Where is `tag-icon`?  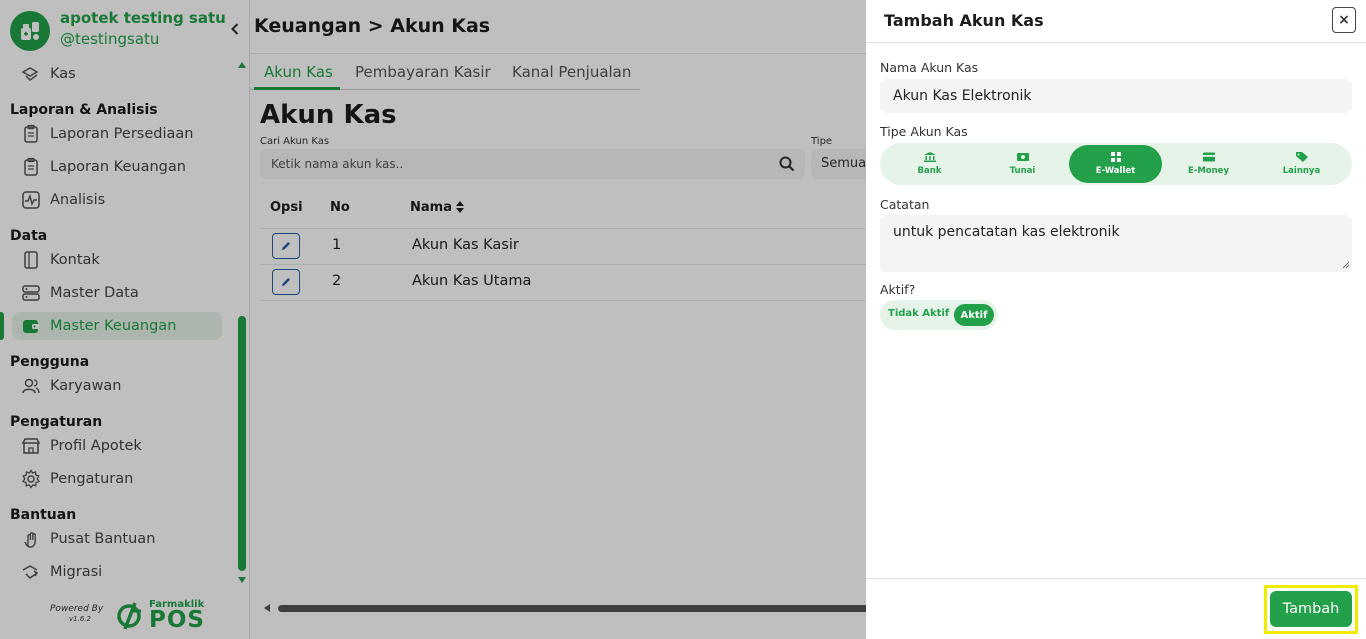
tag-icon is located at coordinates (1301, 157).